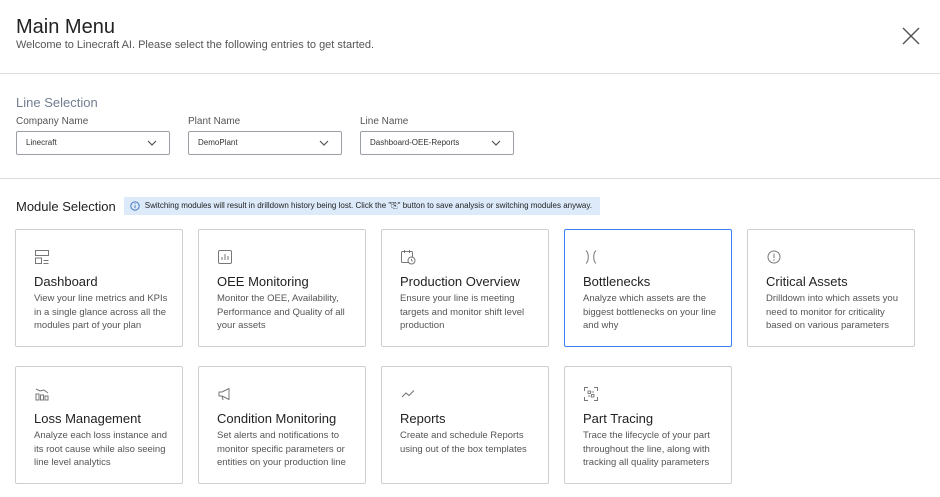  What do you see at coordinates (384, 121) in the screenshot?
I see `line-label: Line Name` at bounding box center [384, 121].